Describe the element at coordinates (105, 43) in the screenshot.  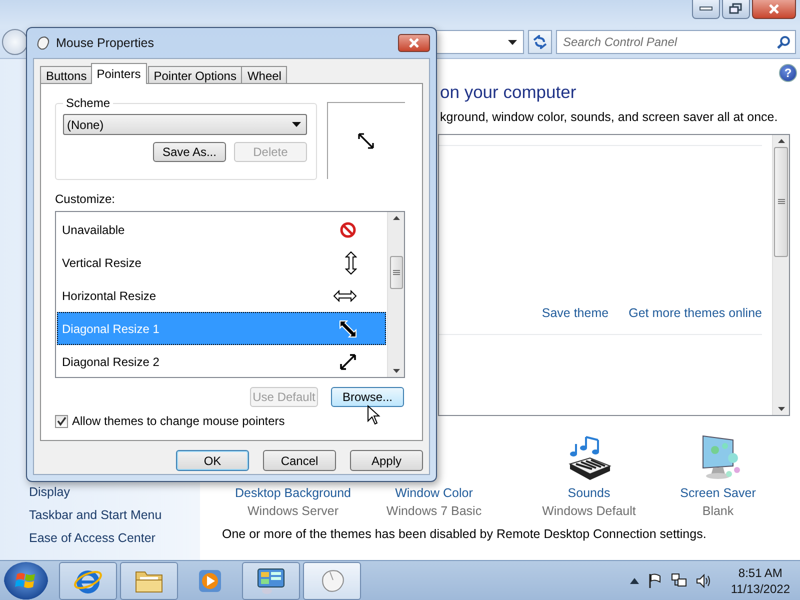
I see `dialog-title: Mouse Properties` at that location.